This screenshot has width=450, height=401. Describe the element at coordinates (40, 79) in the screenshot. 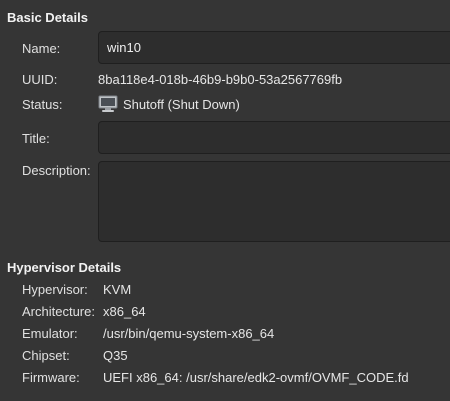

I see `uuid-label: UUID:` at that location.